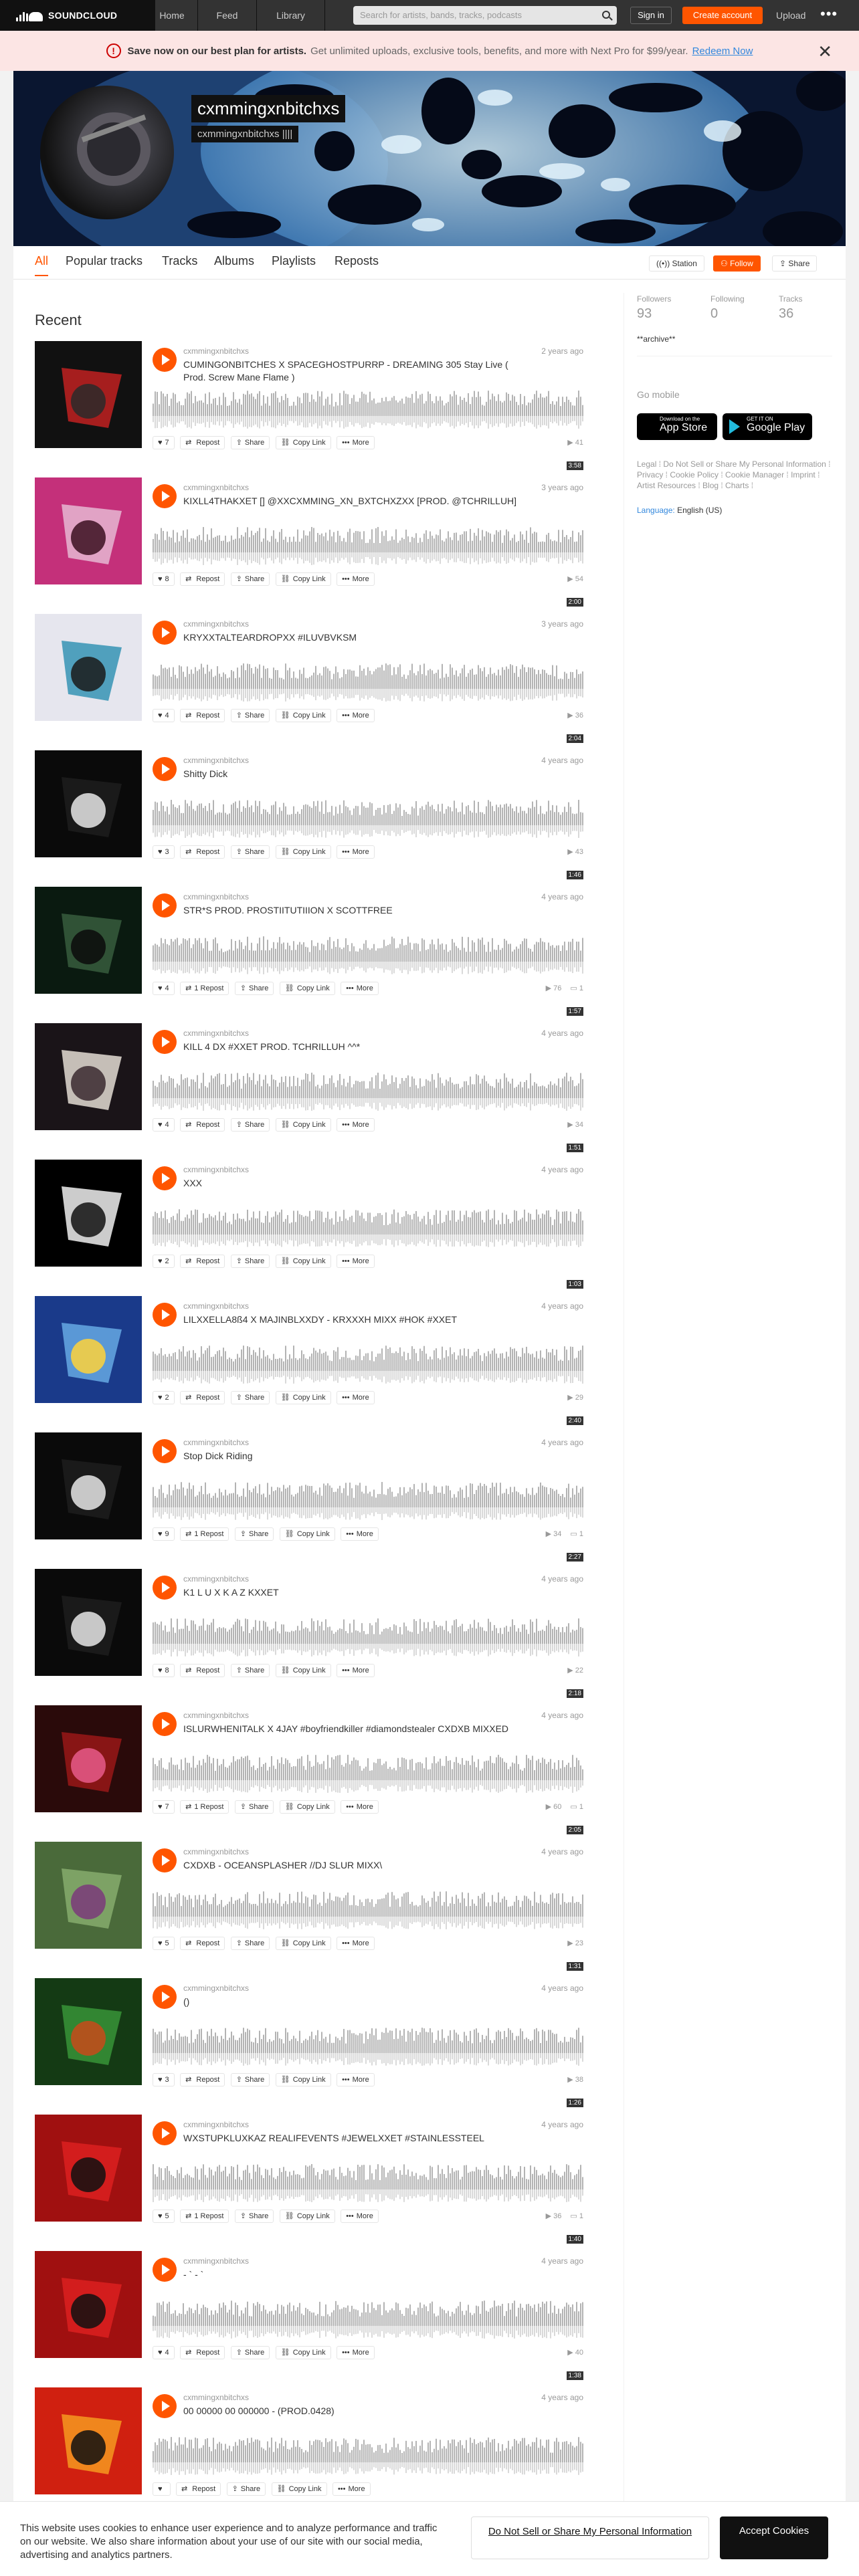 Image resolution: width=859 pixels, height=2576 pixels. What do you see at coordinates (357, 1047) in the screenshot?
I see `track-title: KILL 4 DX #XXET PROD. TCHRILLUH ^^*` at bounding box center [357, 1047].